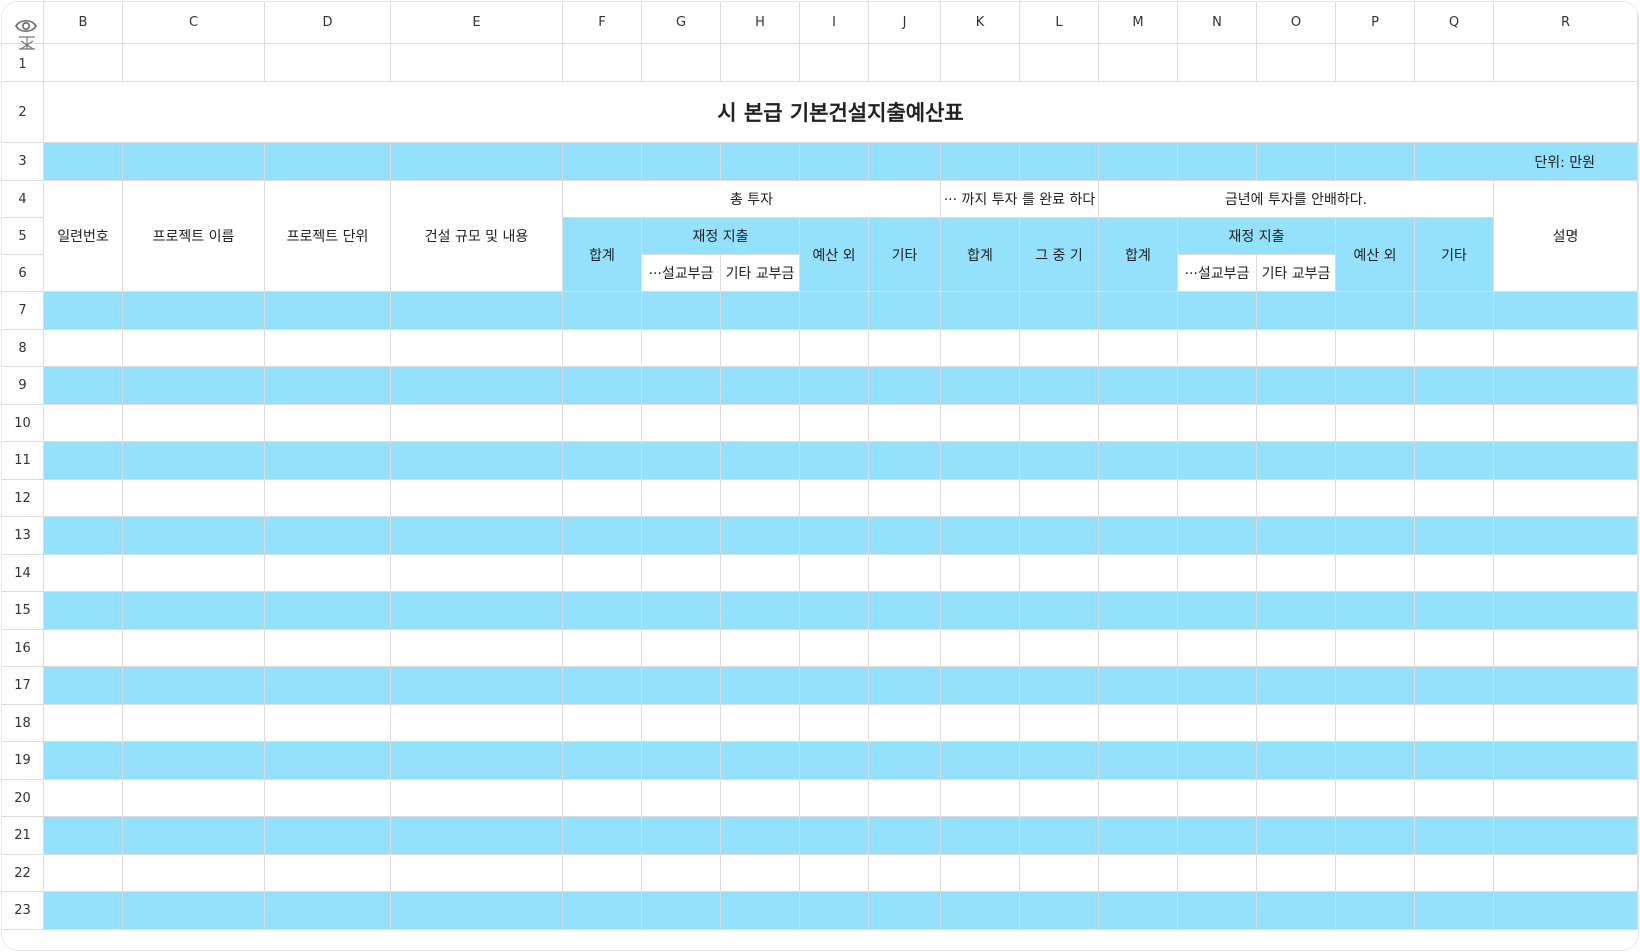 This screenshot has width=1640, height=952. What do you see at coordinates (23, 723) in the screenshot?
I see `row-header-18: 18` at bounding box center [23, 723].